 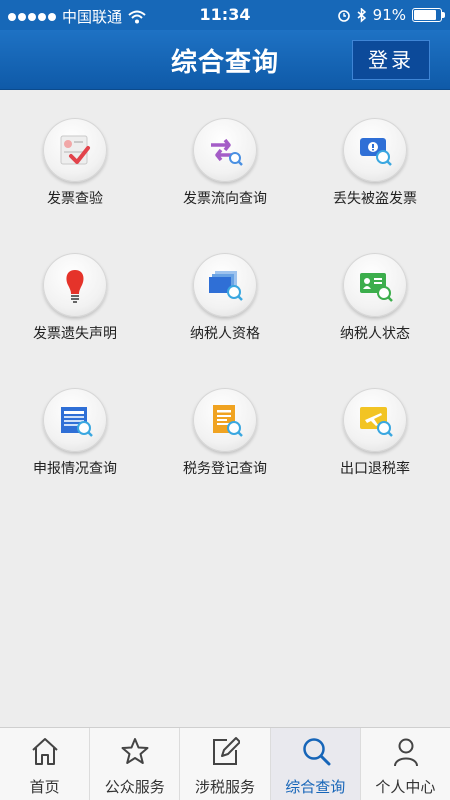 I want to click on tab-label: 公众服务, so click(x=134, y=787).